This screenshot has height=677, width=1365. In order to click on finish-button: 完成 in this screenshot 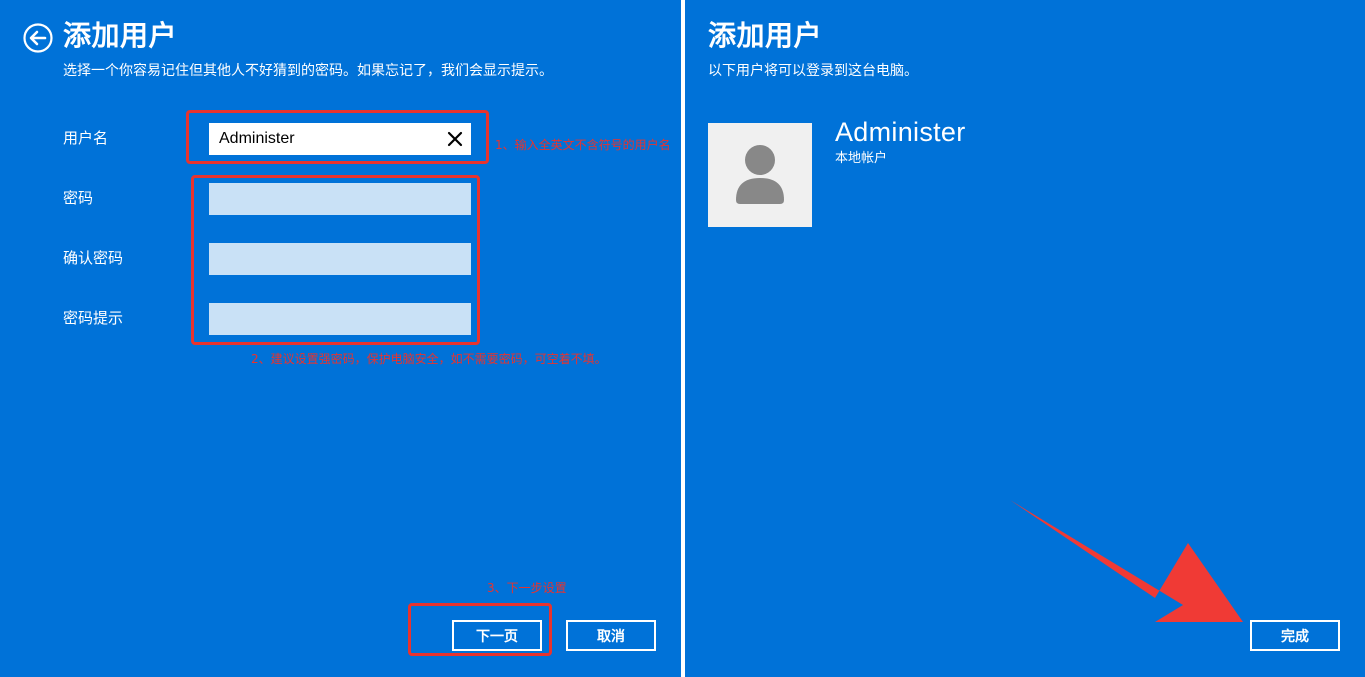, I will do `click(1295, 635)`.